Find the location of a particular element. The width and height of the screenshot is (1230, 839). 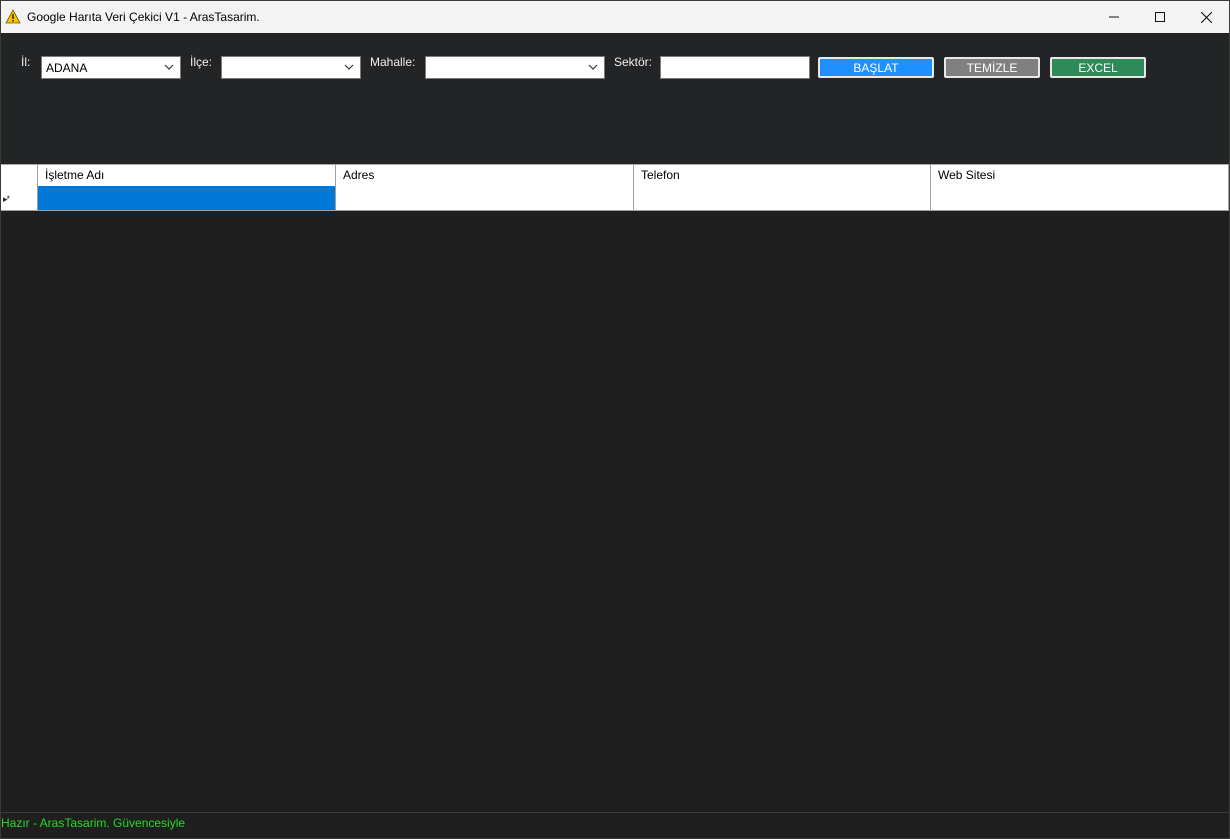

excel-button: EXCEL is located at coordinates (1098, 67).